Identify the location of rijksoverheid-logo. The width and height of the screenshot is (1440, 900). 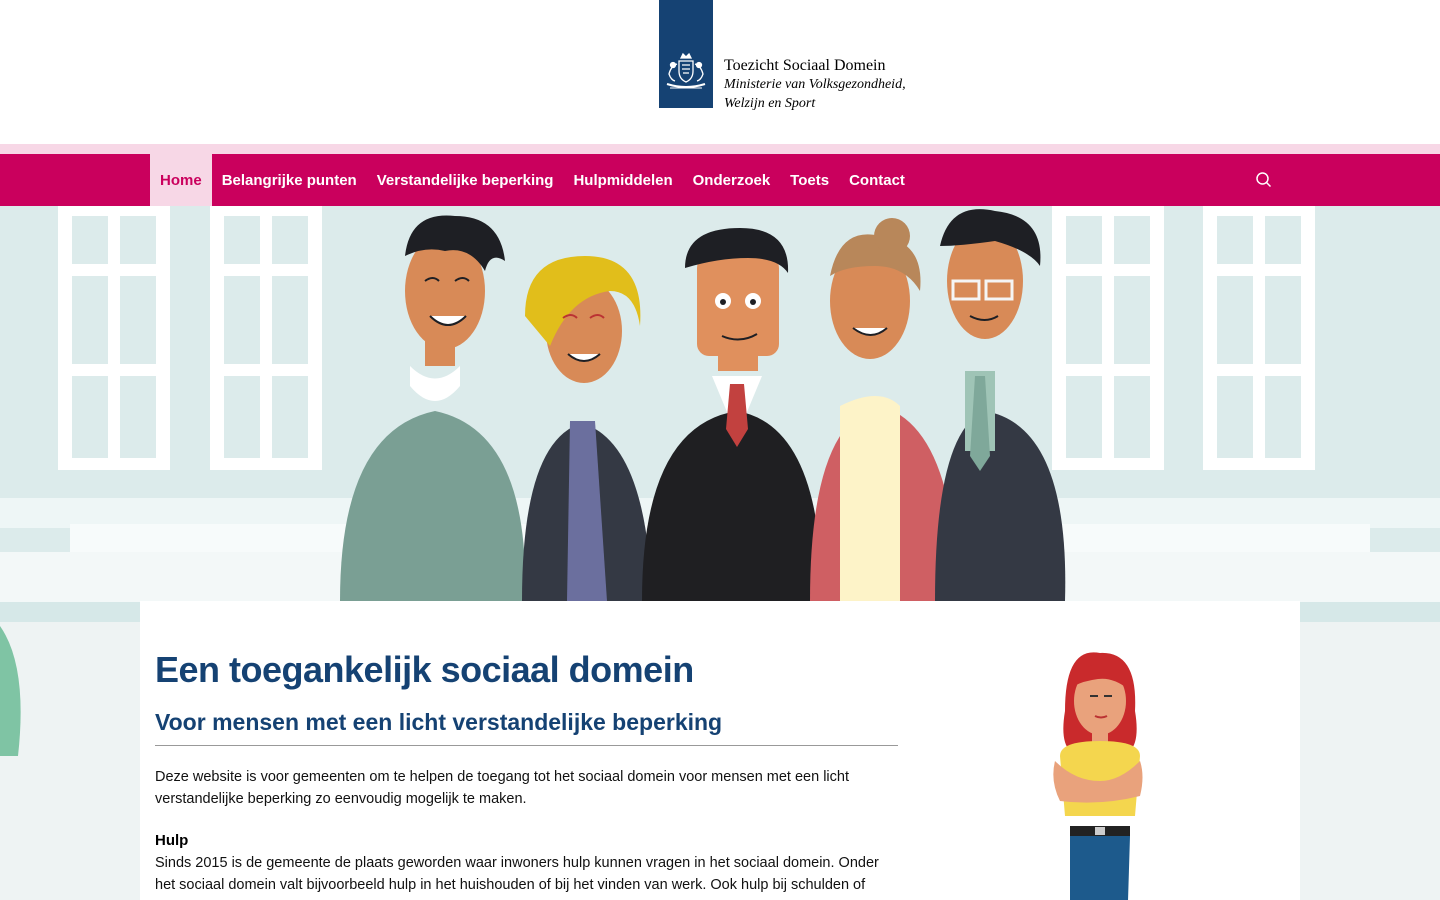
(686, 54).